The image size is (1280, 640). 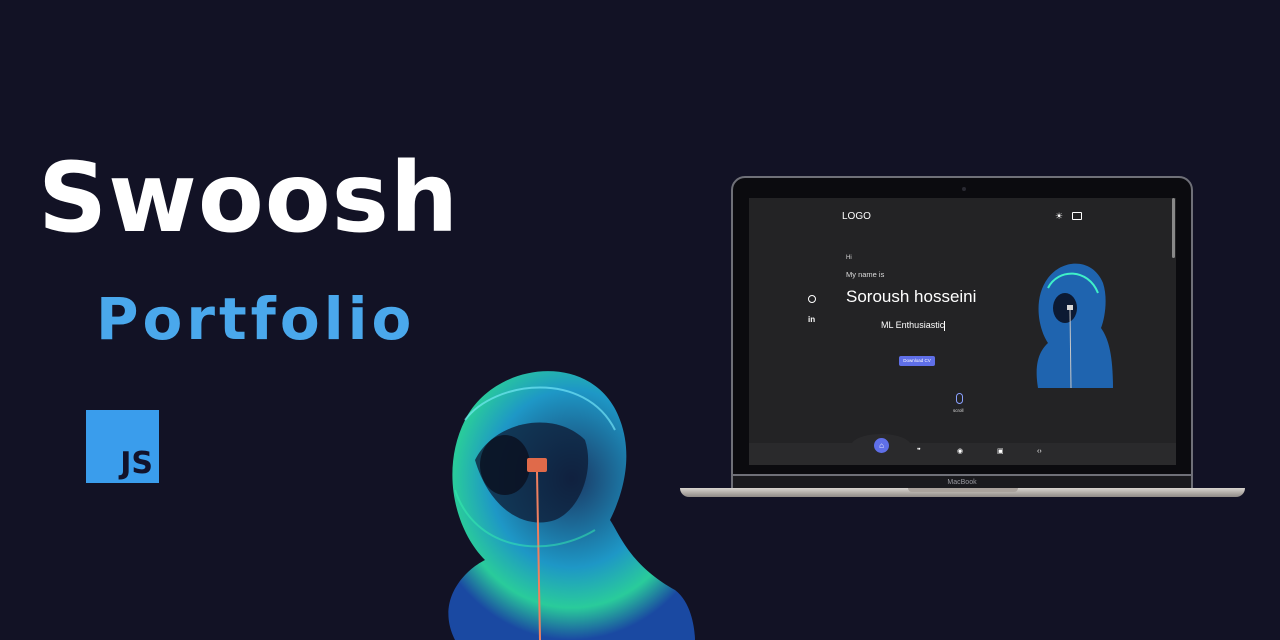 What do you see at coordinates (963, 490) in the screenshot?
I see `laptop-notch` at bounding box center [963, 490].